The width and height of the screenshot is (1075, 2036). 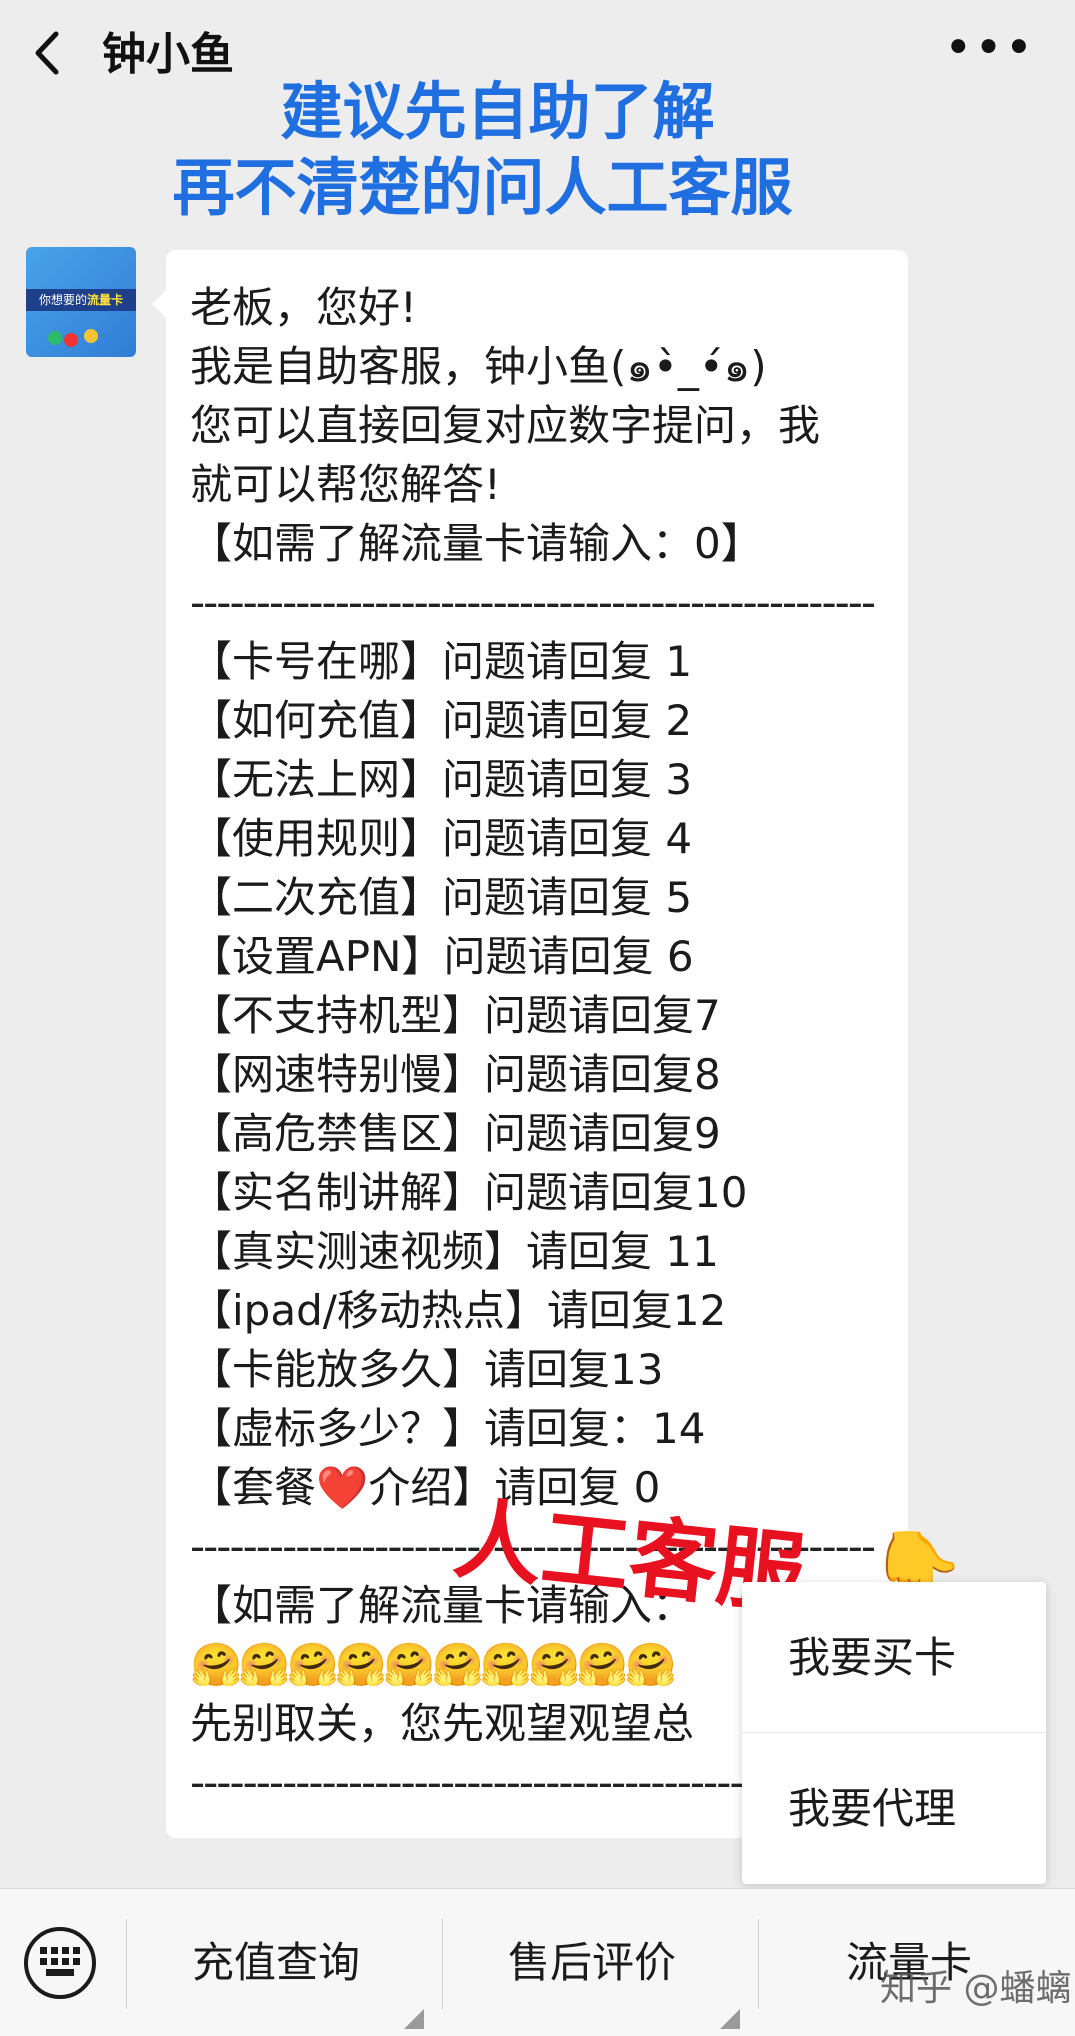 What do you see at coordinates (253, 1487) in the screenshot?
I see `package-text-a: 【套餐` at bounding box center [253, 1487].